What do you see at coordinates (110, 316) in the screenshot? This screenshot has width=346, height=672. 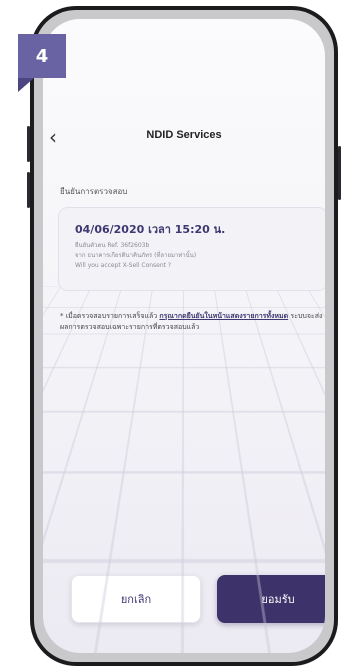 I see `note-prefix: * เมื่อตรวจสอบรายการเสร็จแล้ว` at bounding box center [110, 316].